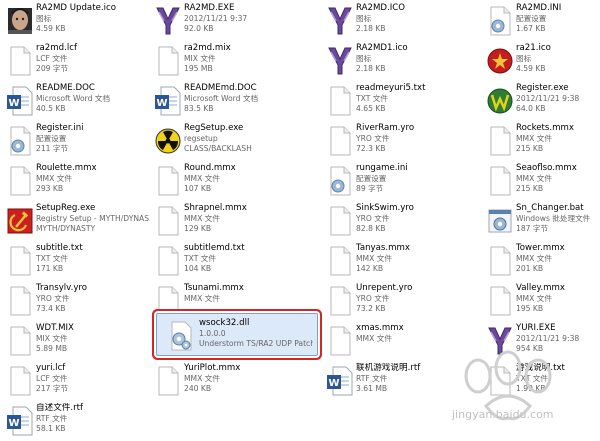 The height and width of the screenshot is (441, 600). I want to click on file-item: Tanyas.mmx MMX 文件 142 KB, so click(397, 261).